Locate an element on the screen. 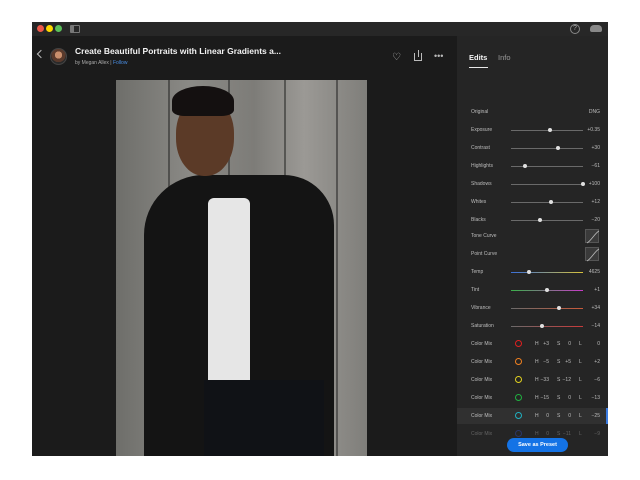  minimize-window-button is located at coordinates (49, 28).